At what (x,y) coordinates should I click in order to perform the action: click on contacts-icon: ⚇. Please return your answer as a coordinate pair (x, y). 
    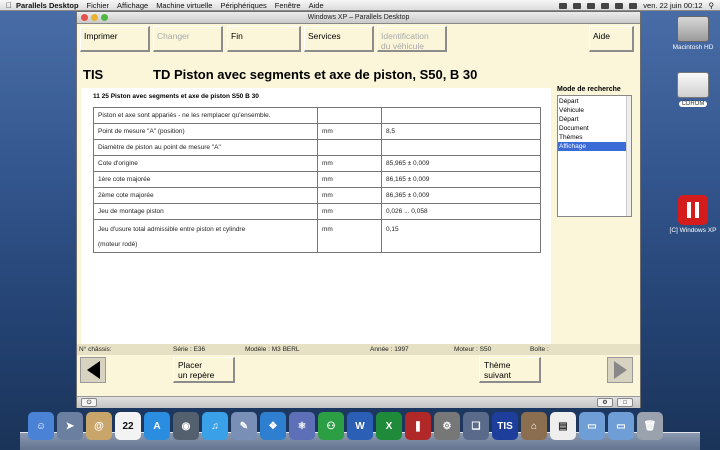
    Looking at the image, I should click on (331, 426).